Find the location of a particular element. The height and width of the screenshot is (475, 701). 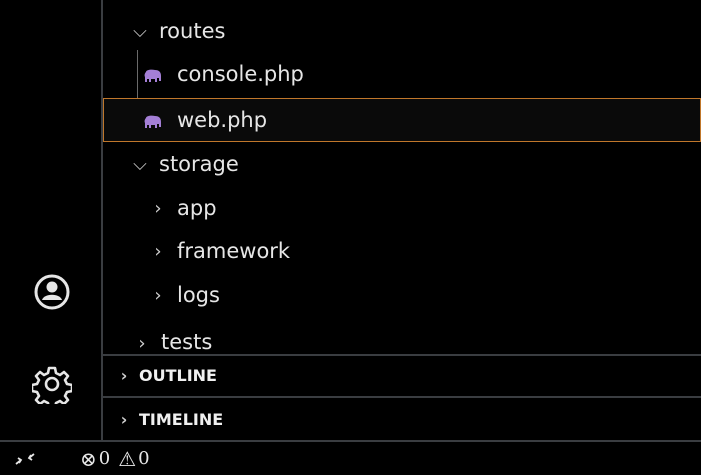

warning-count: 0 is located at coordinates (144, 458).